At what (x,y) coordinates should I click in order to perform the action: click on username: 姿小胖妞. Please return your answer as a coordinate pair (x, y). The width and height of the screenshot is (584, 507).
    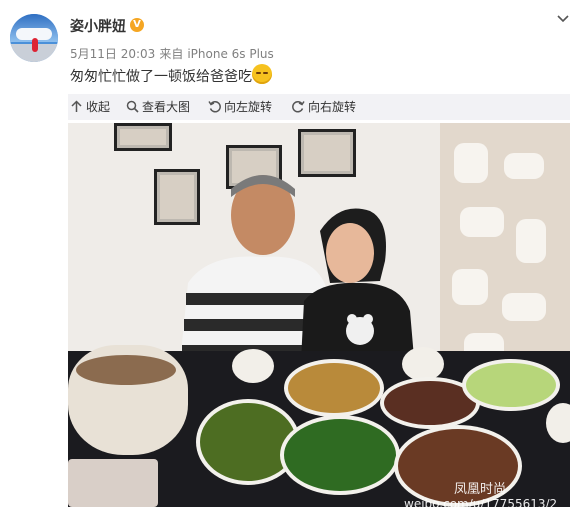
    Looking at the image, I should click on (98, 26).